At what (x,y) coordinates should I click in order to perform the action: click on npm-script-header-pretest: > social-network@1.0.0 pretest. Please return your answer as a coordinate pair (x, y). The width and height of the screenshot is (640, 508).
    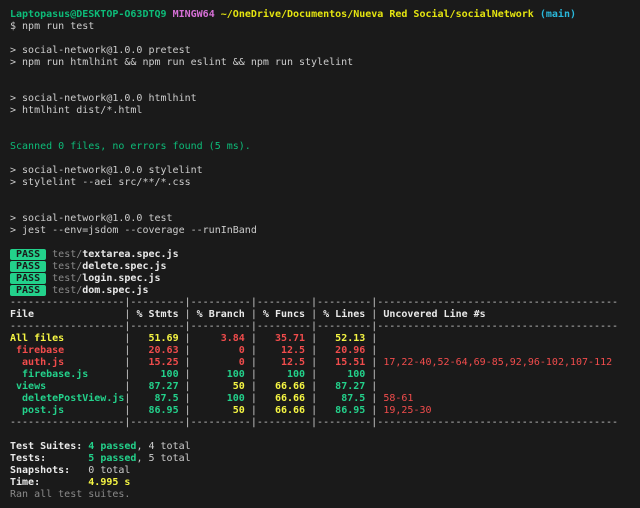
    Looking at the image, I should click on (323, 51).